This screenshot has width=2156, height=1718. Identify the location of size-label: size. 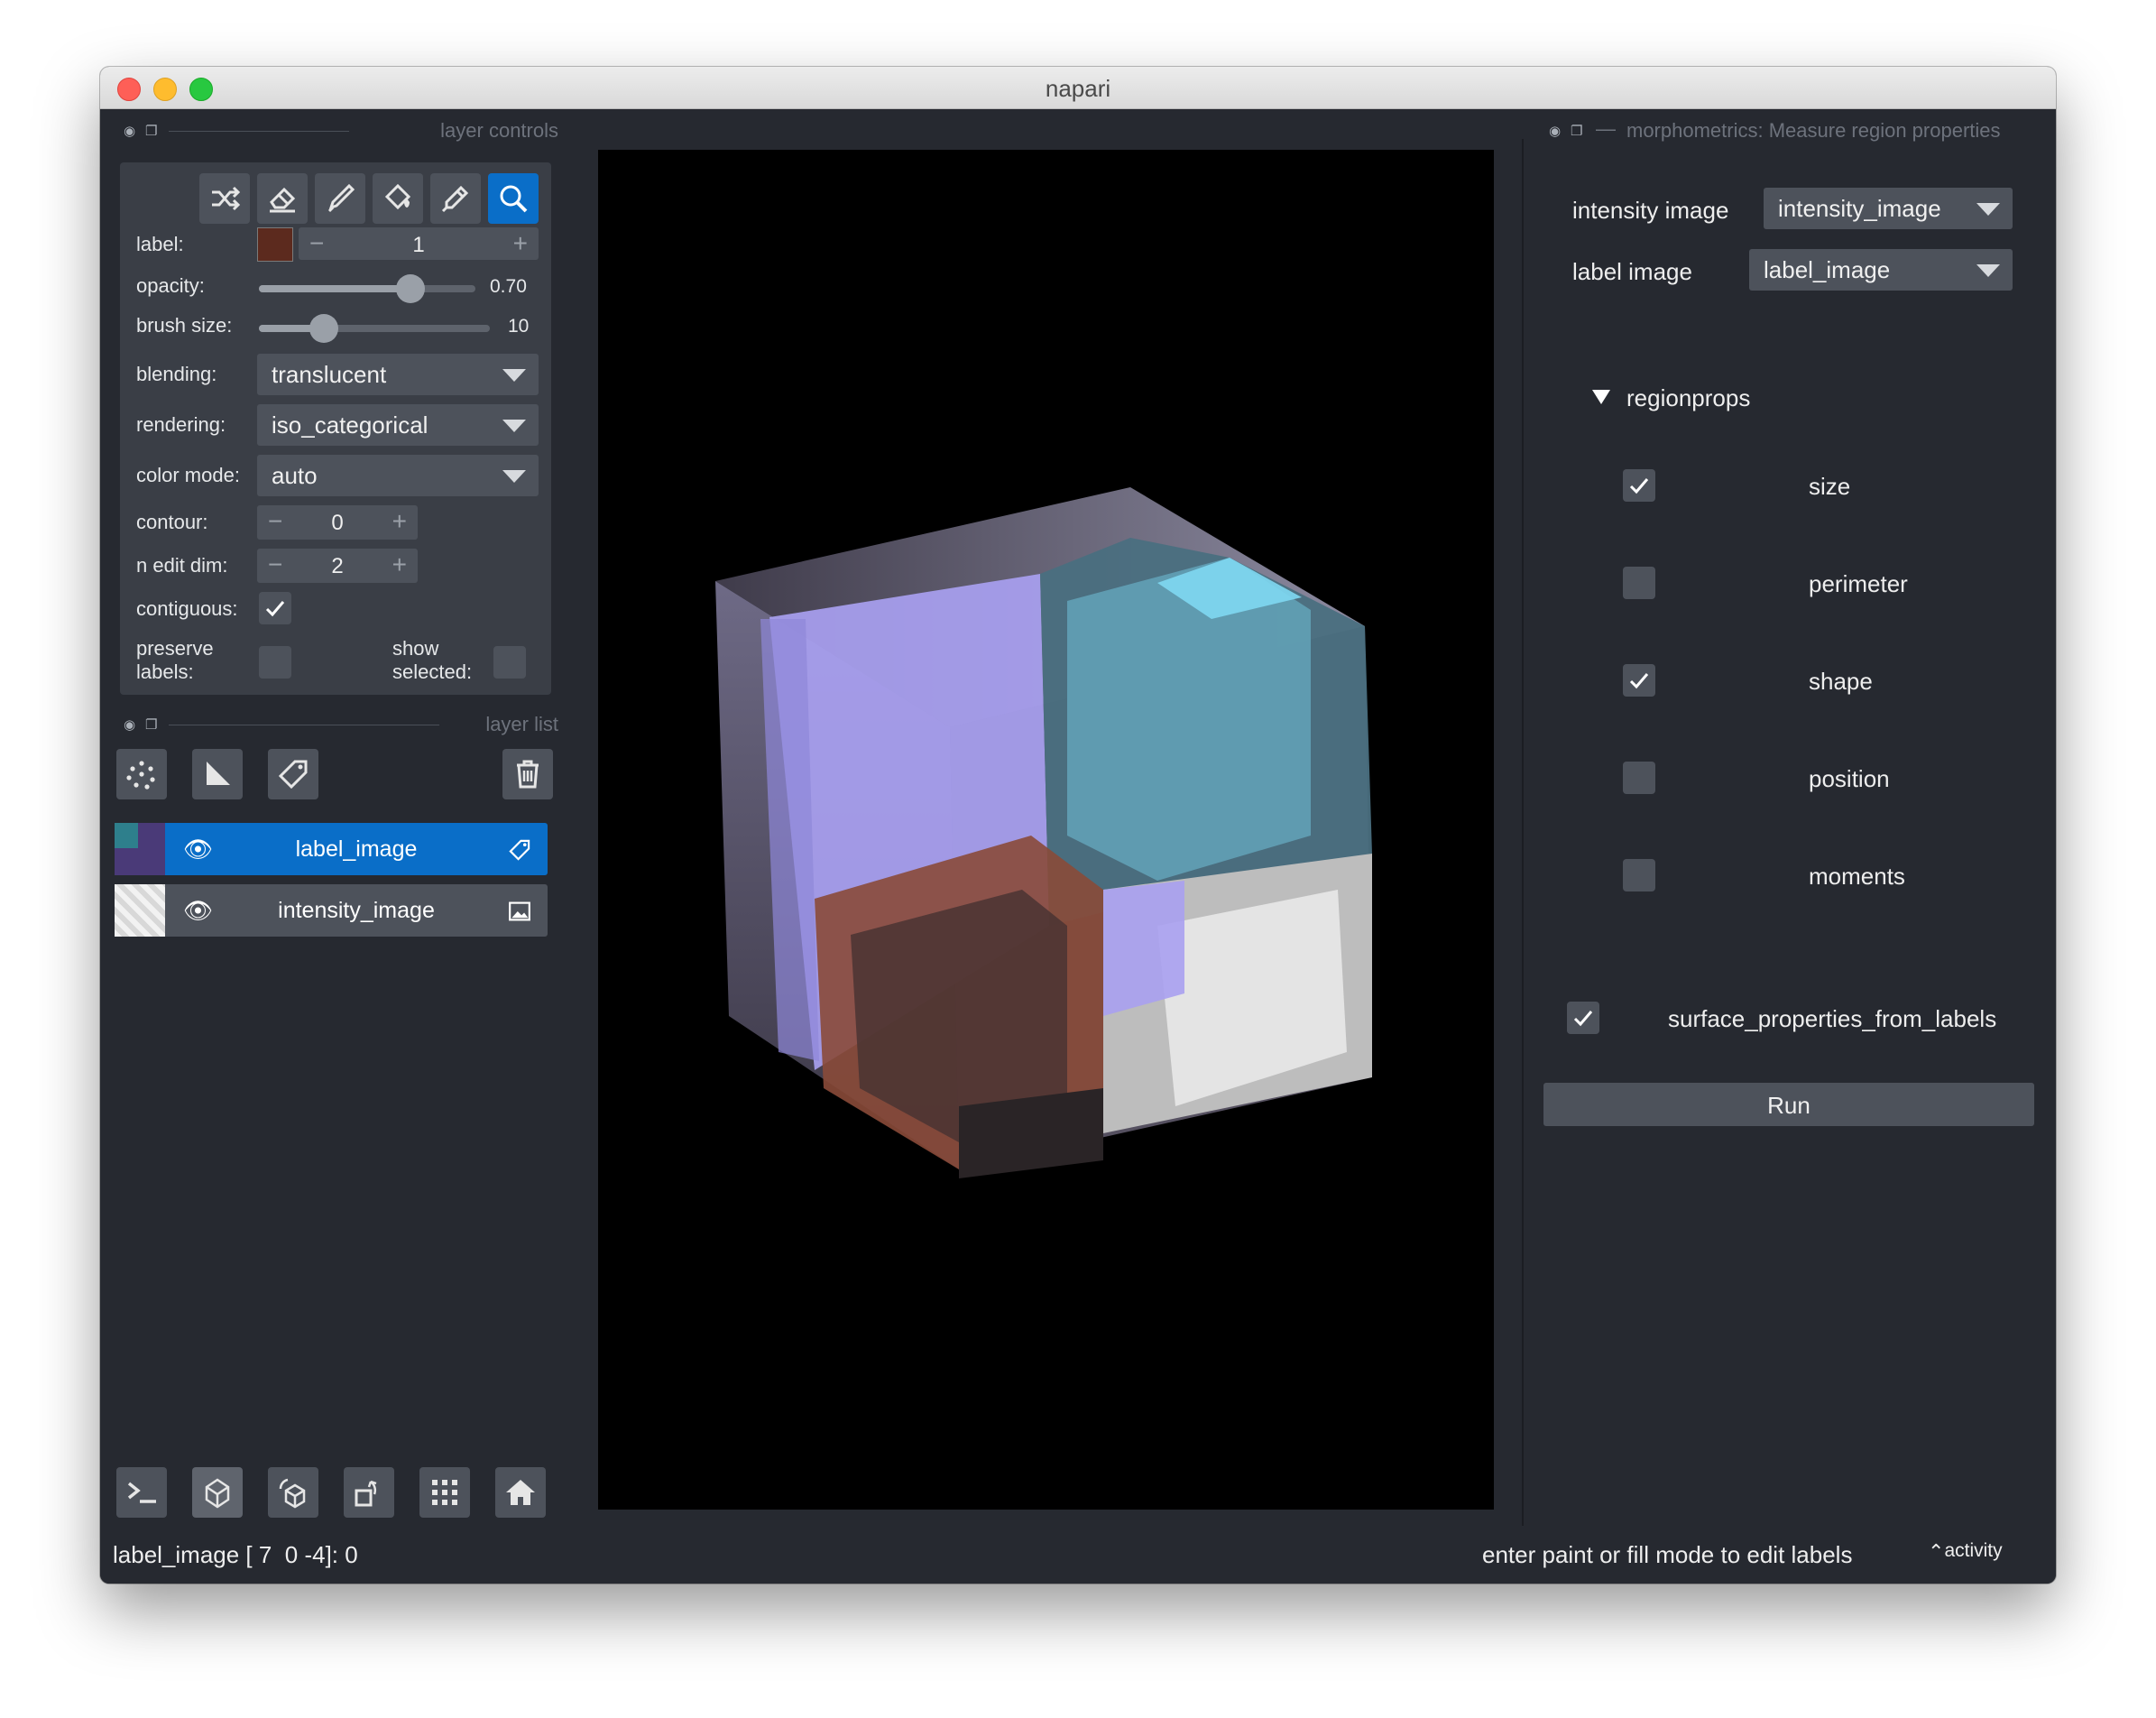
(1830, 486).